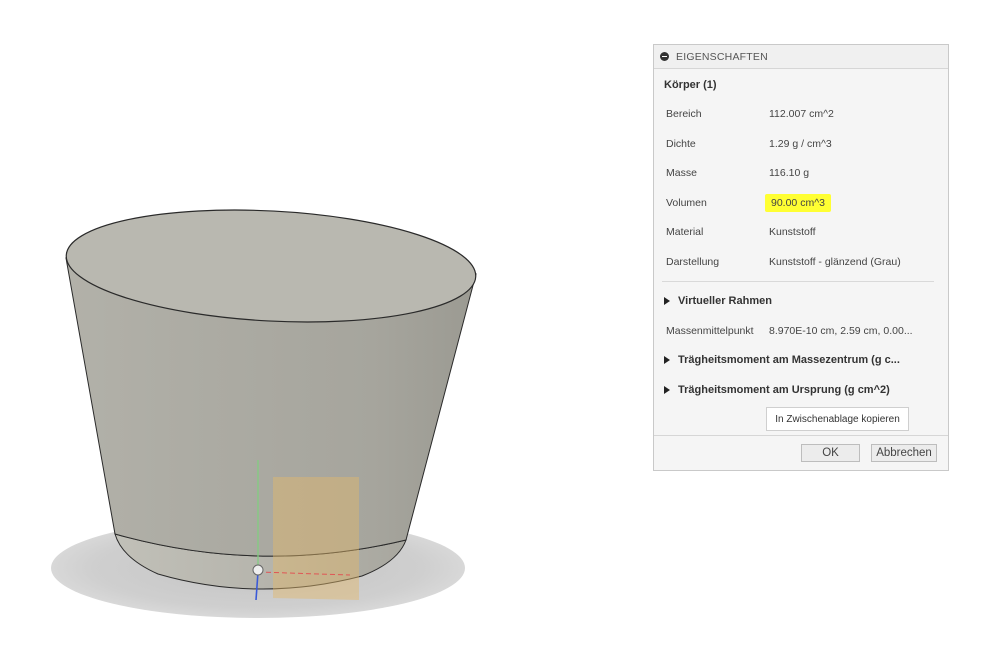  I want to click on property-row: Bereich 112.007 cm^2, so click(750, 114).